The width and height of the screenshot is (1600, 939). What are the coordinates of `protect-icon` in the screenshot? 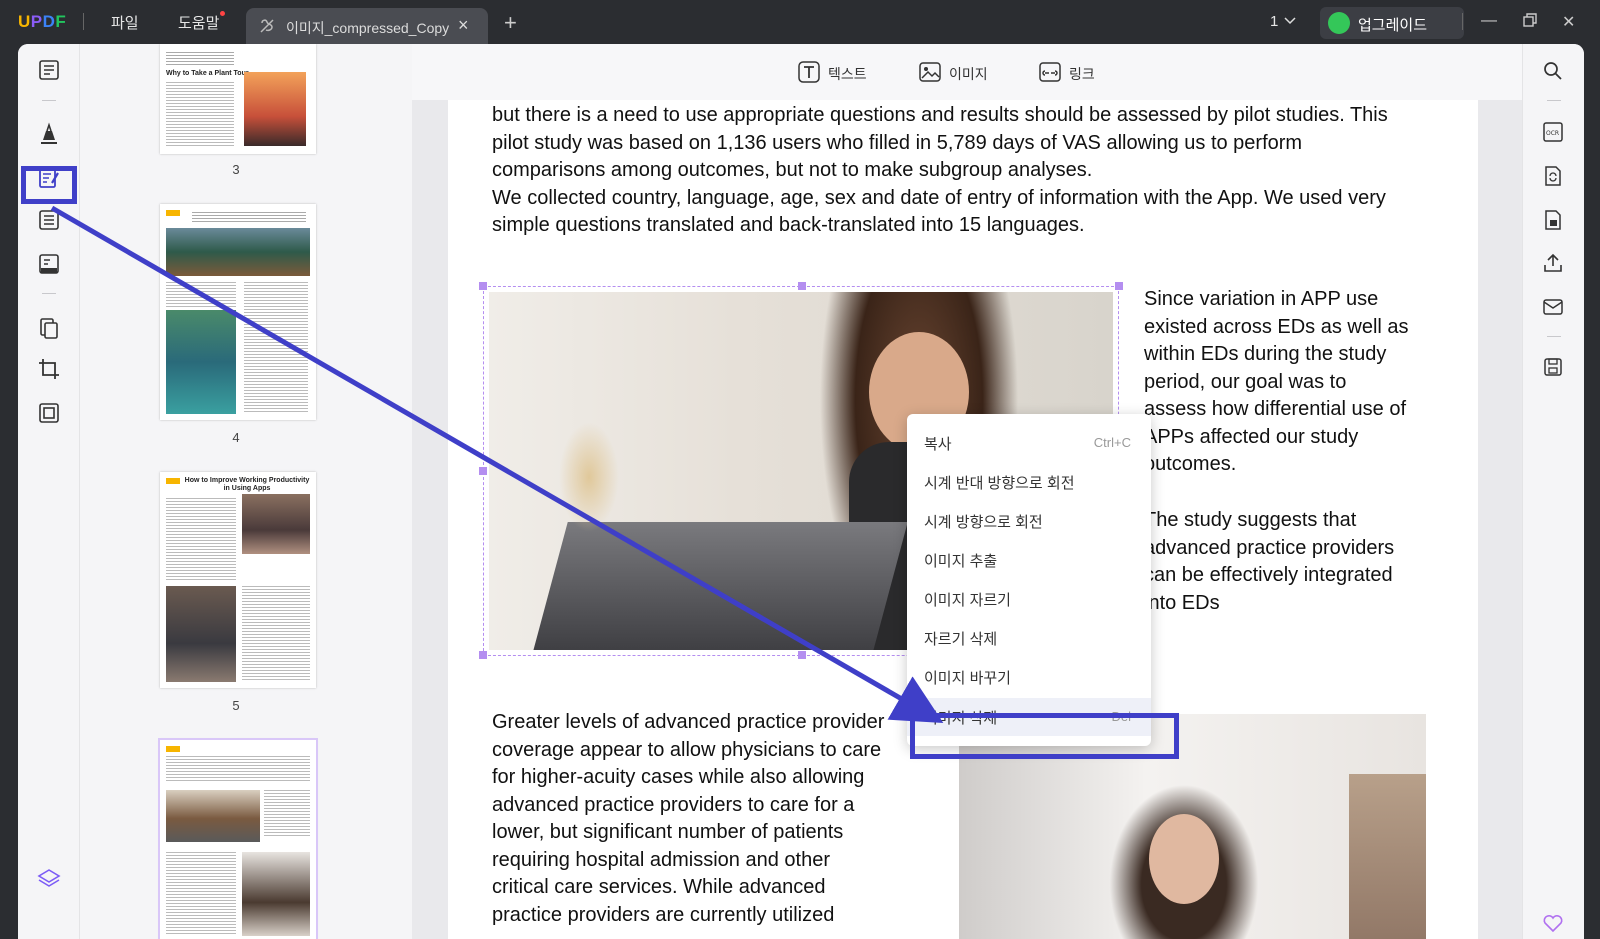 It's located at (1553, 220).